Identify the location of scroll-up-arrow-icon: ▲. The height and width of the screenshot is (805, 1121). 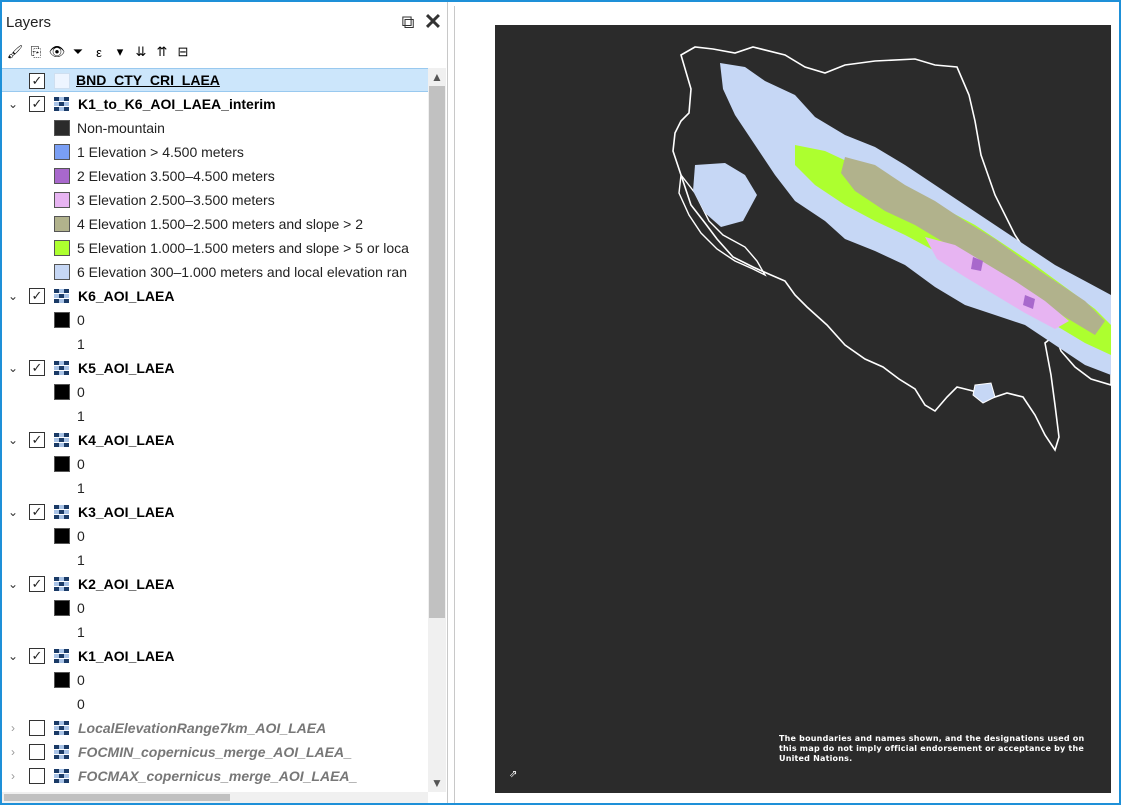
(437, 77).